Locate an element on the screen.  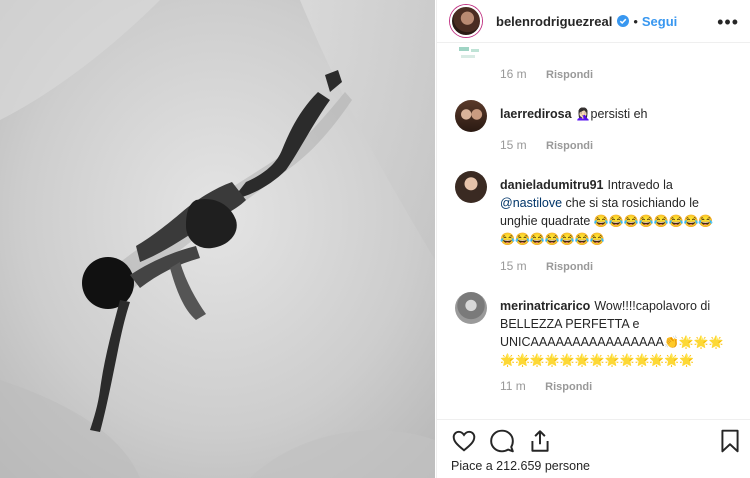
author-username: belenrodriguezreal is located at coordinates (554, 21).